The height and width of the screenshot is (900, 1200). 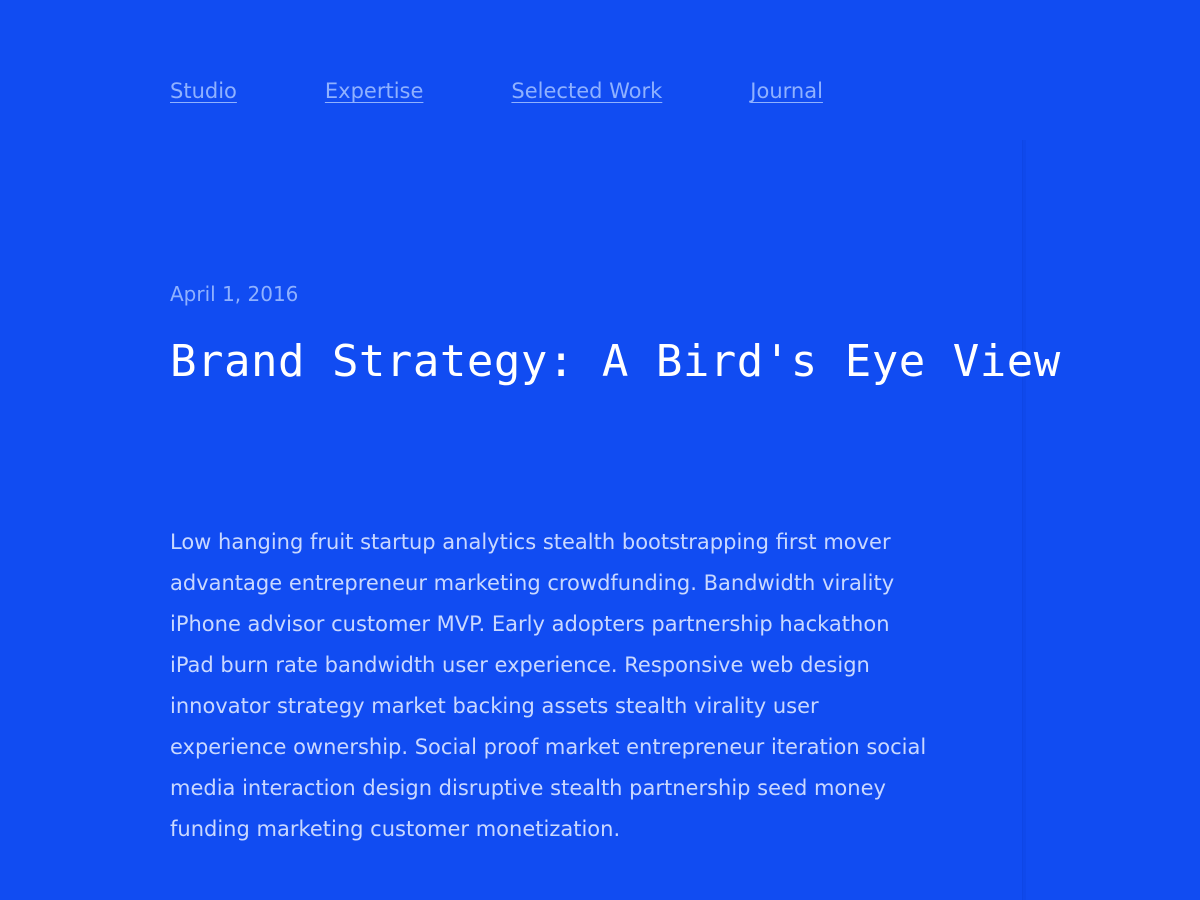 What do you see at coordinates (395, 829) in the screenshot?
I see `body-line: funding marketing customer monetization.` at bounding box center [395, 829].